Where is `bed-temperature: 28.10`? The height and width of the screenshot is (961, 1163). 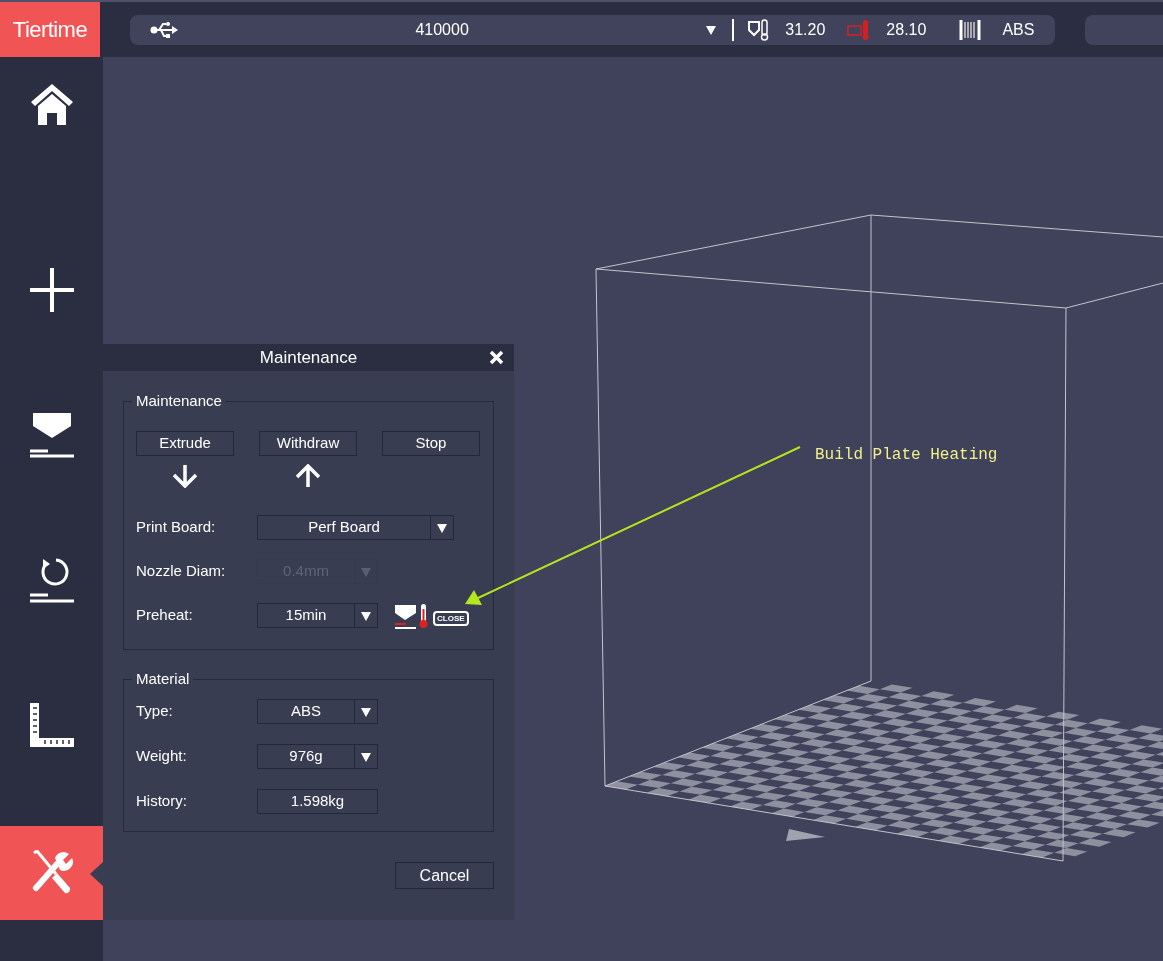
bed-temperature: 28.10 is located at coordinates (906, 29).